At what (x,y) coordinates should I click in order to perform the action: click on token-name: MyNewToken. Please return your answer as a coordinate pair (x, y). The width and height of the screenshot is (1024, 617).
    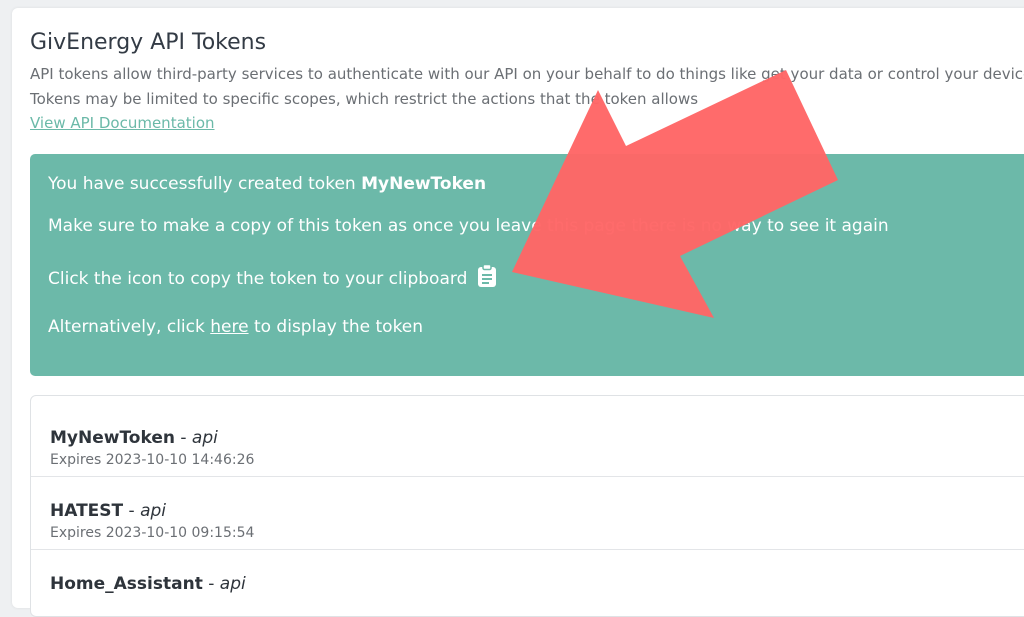
    Looking at the image, I should click on (112, 438).